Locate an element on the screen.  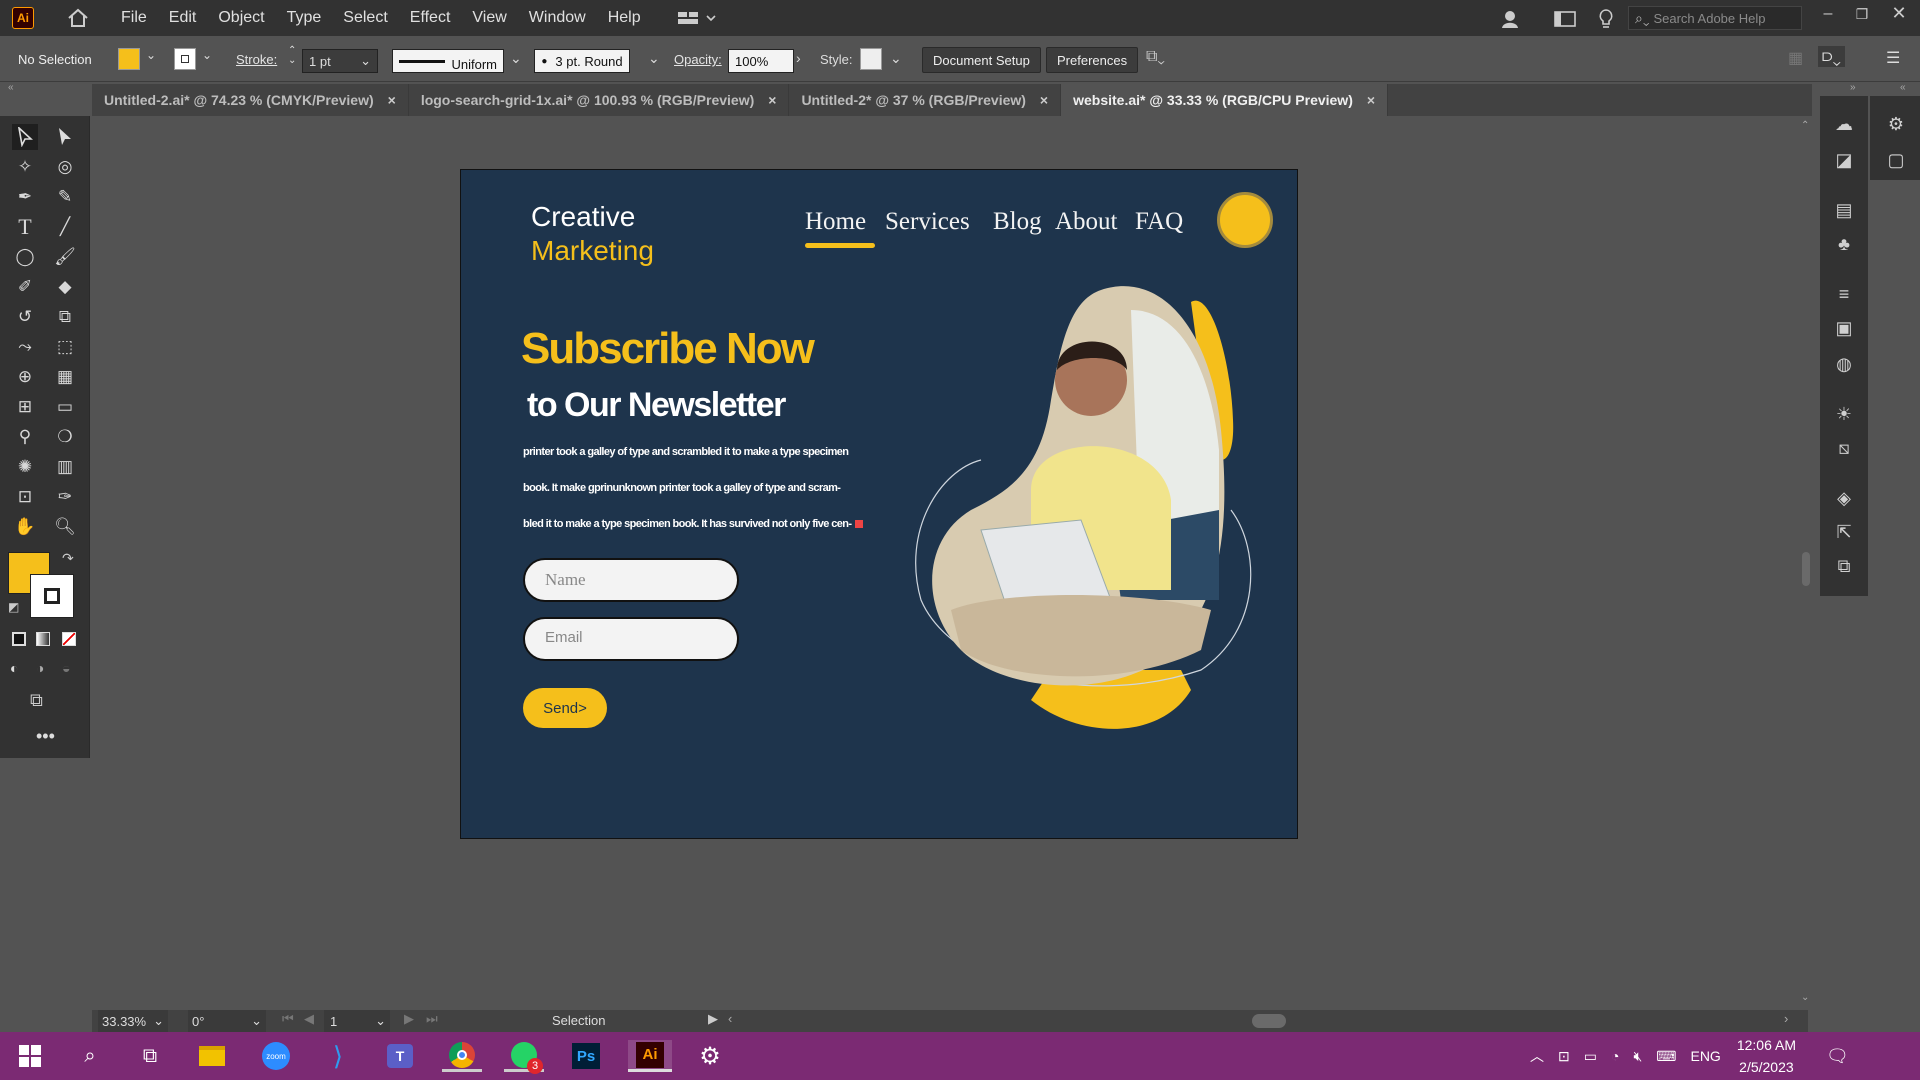
nav-services: Services is located at coordinates (927, 222).